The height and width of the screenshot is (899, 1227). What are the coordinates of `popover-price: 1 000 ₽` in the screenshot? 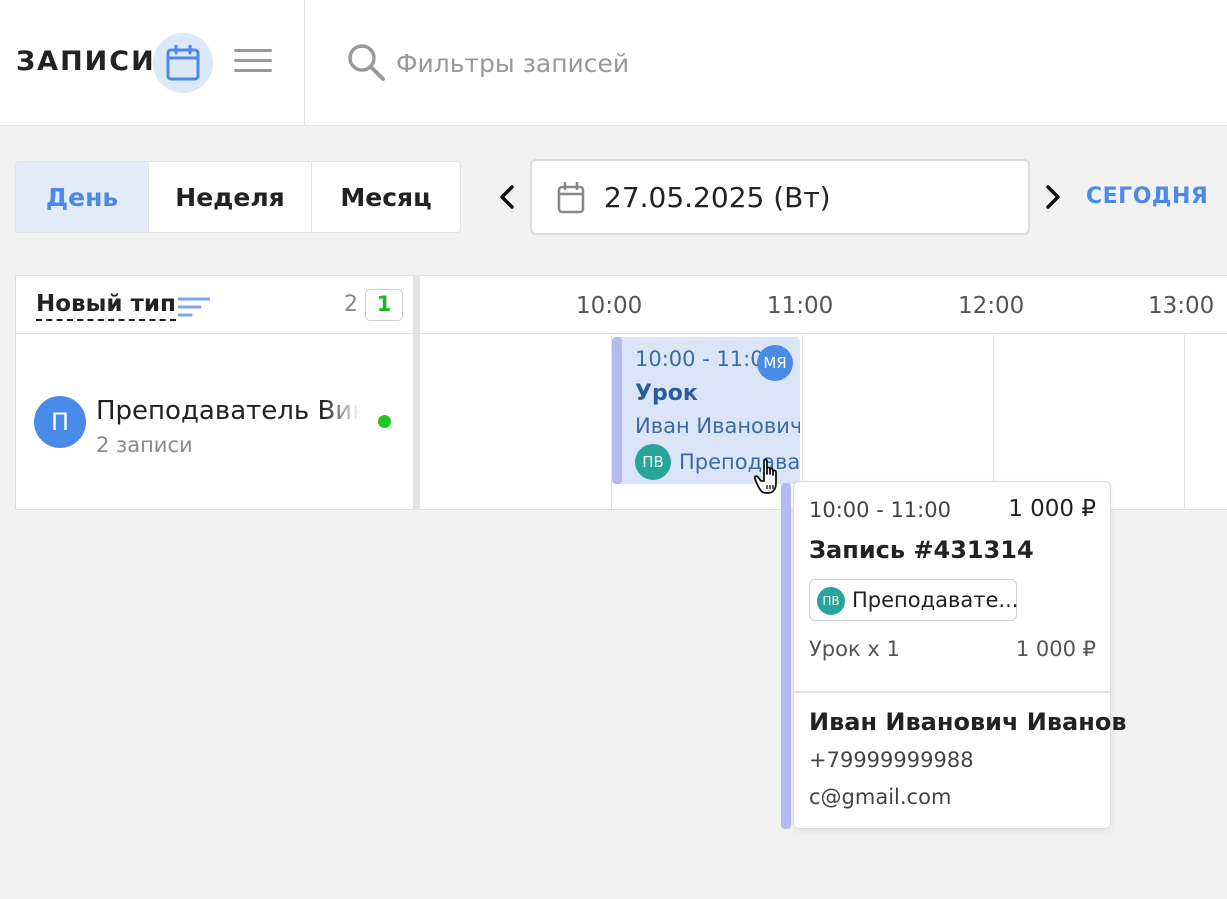 It's located at (1052, 509).